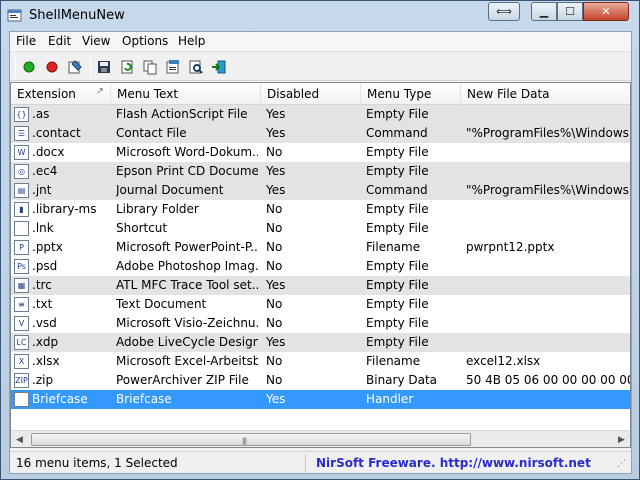 This screenshot has height=480, width=640. I want to click on disabled-cell: No, so click(274, 323).